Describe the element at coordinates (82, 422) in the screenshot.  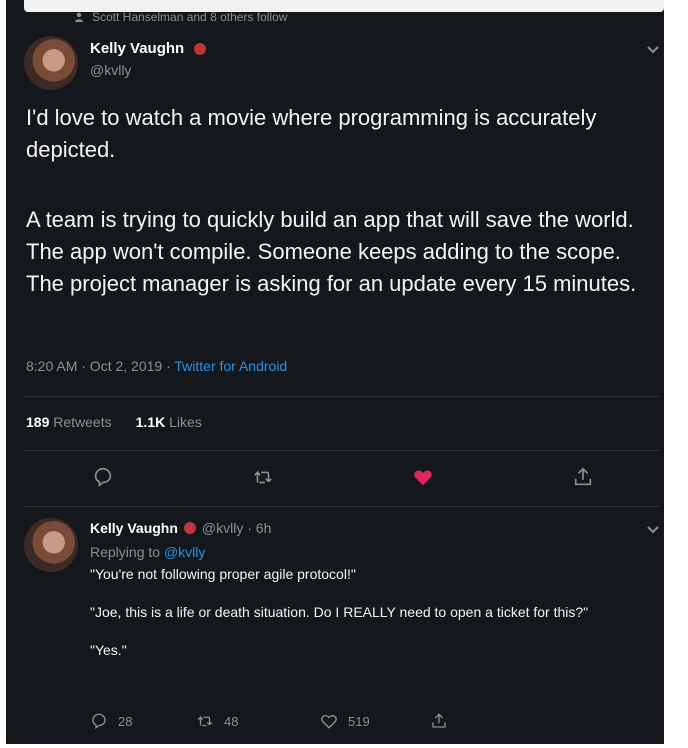
I see `retweets-label: Retweets` at that location.